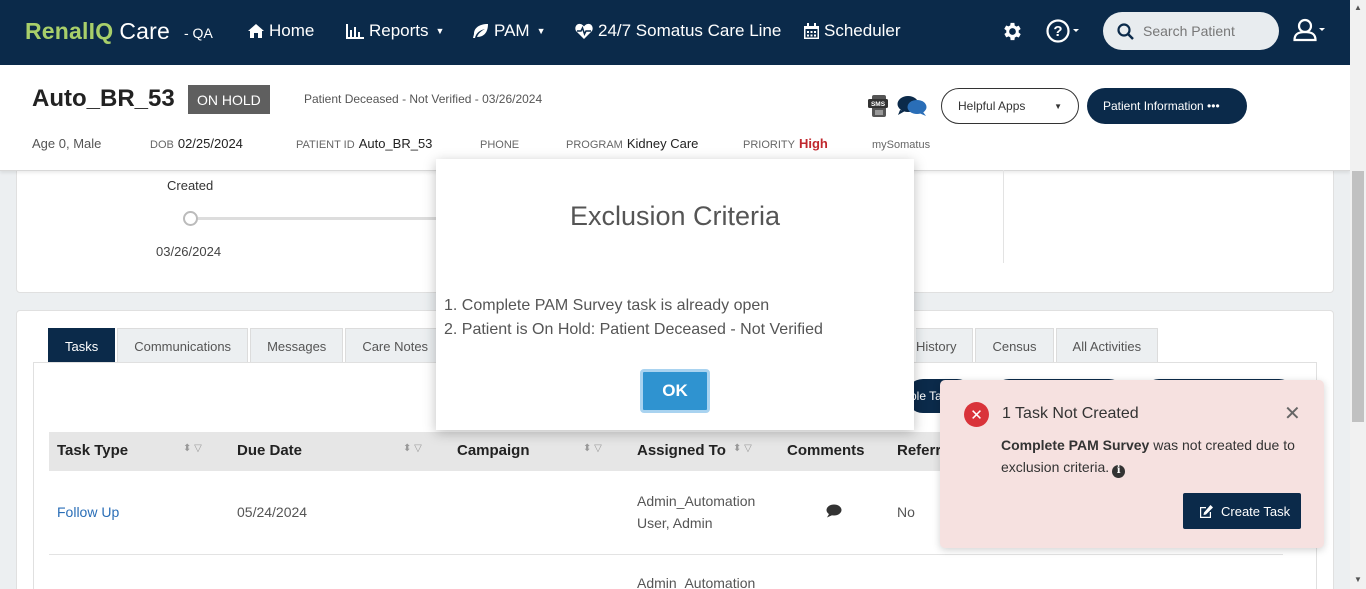 The height and width of the screenshot is (589, 1366). Describe the element at coordinates (1075, 445) in the screenshot. I see `toast-task-name: Complete PAM Survey` at that location.